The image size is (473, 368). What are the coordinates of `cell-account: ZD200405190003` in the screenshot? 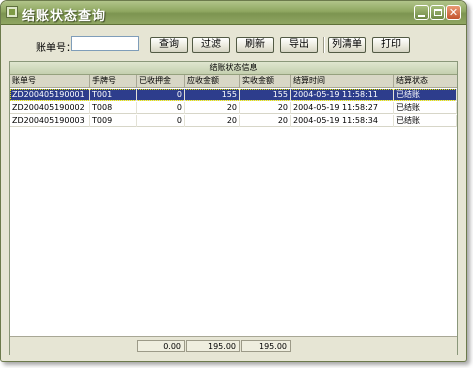 It's located at (50, 121).